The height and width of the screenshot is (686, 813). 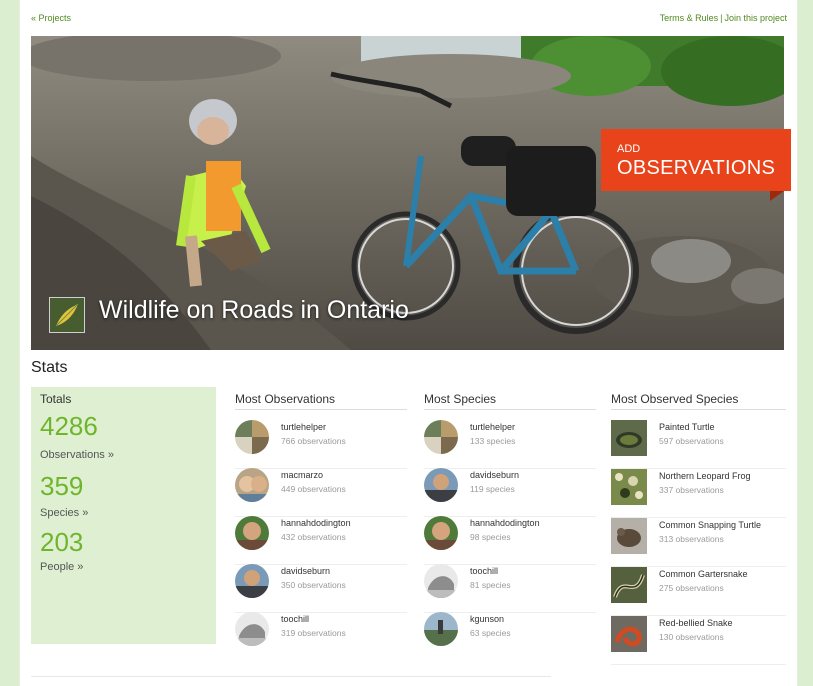 I want to click on species-observer-row: hannahdodington 98 species, so click(x=510, y=540).